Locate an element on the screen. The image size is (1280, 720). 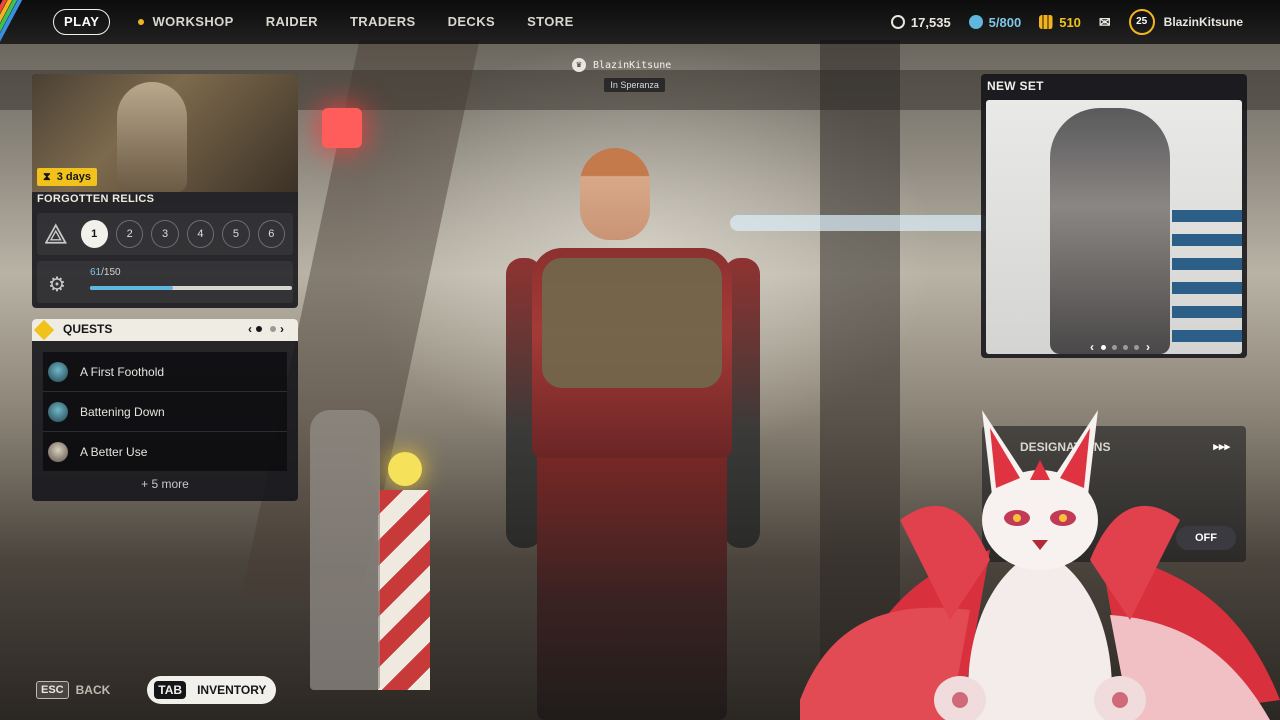
username: BlazinKitsune is located at coordinates (1203, 22).